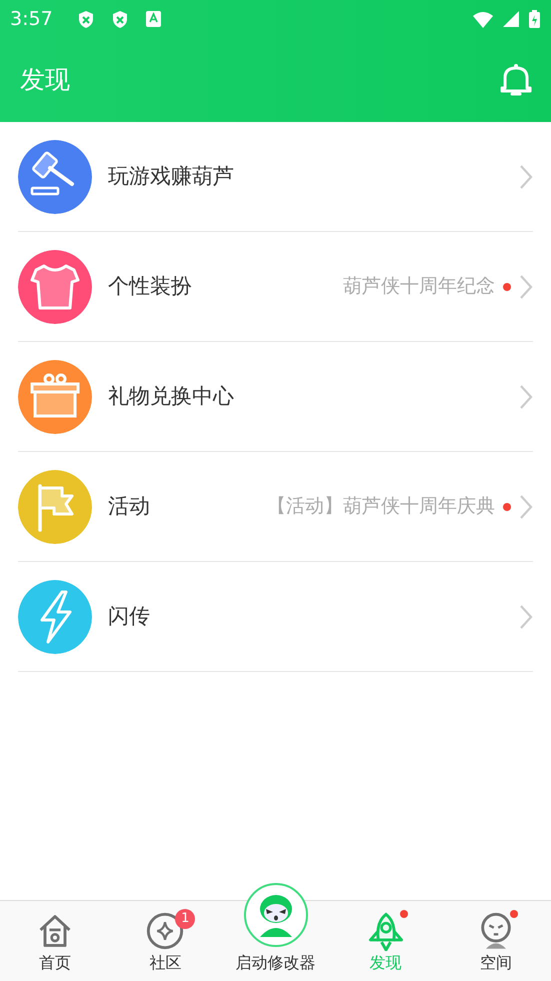 The width and height of the screenshot is (551, 981). What do you see at coordinates (483, 19) in the screenshot?
I see `wifi-icon` at bounding box center [483, 19].